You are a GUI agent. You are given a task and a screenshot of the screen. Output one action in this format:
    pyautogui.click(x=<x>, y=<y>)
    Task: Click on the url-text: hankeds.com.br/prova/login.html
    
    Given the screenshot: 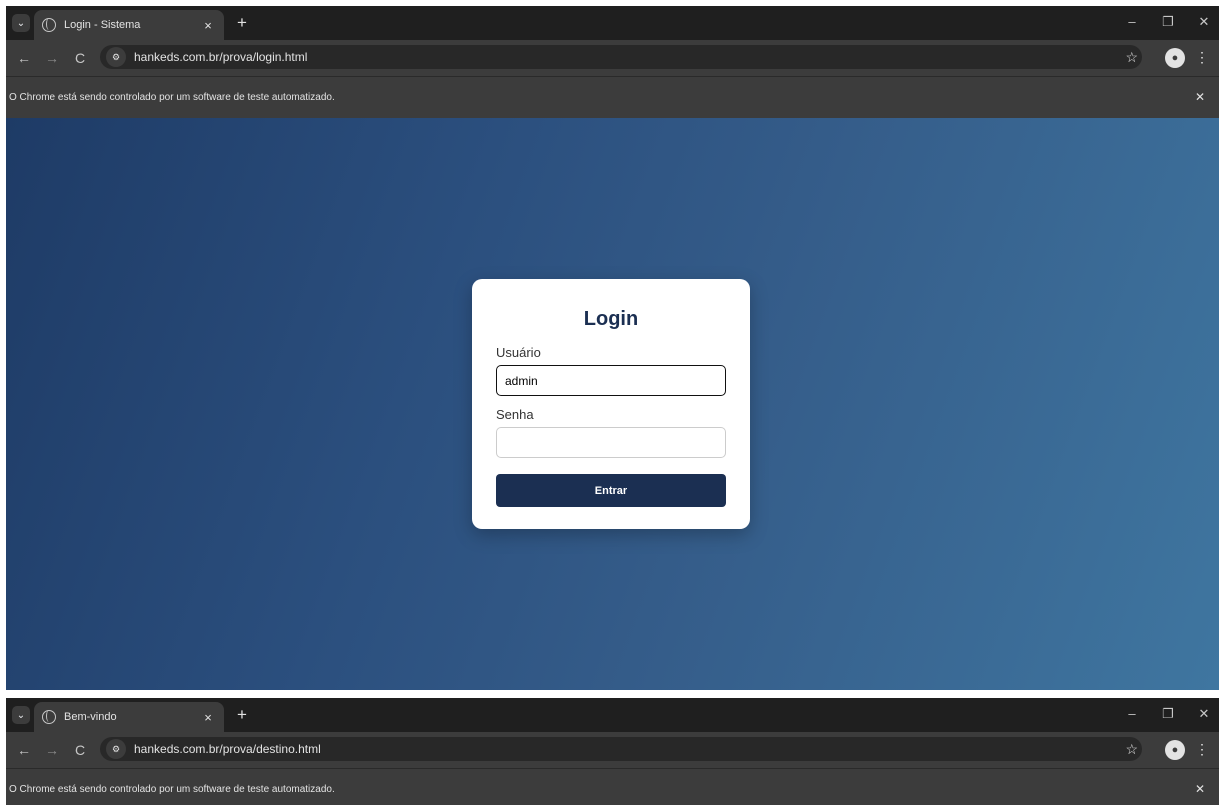 What is the action you would take?
    pyautogui.click(x=221, y=57)
    